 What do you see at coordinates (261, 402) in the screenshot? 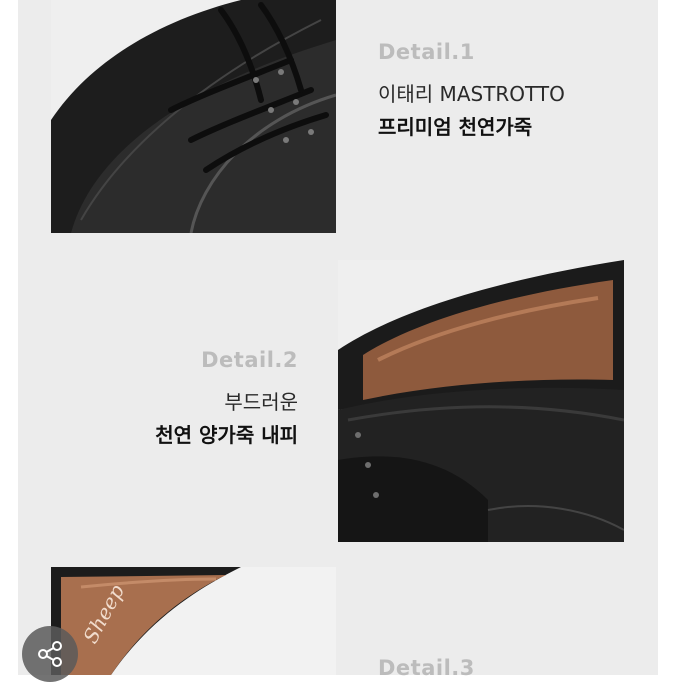
I see `detail-2-subtitle: 부드러운` at bounding box center [261, 402].